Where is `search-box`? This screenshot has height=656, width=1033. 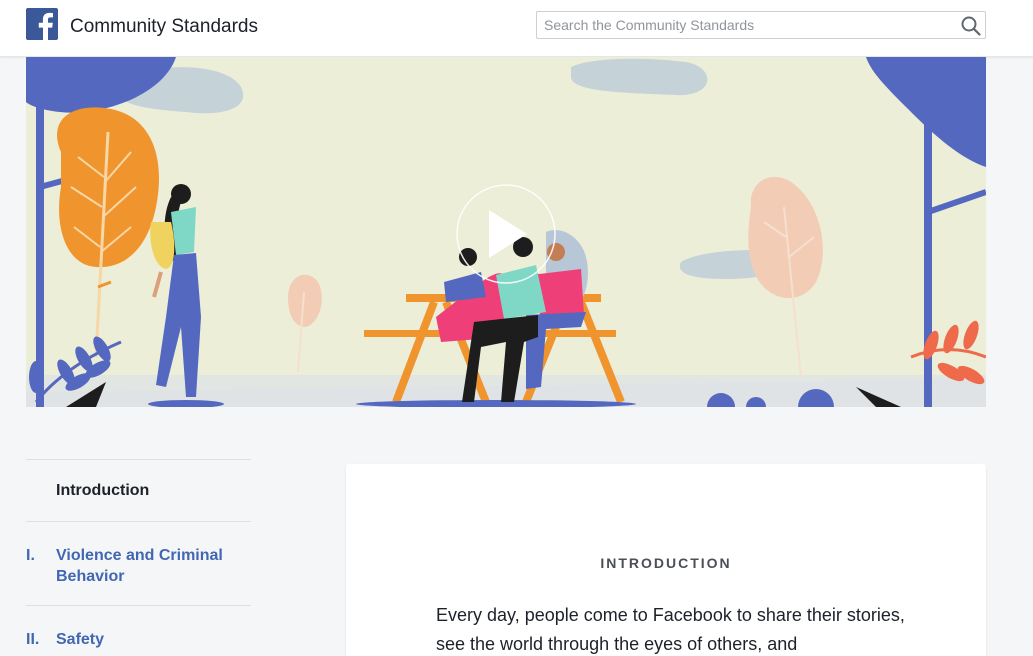
search-box is located at coordinates (761, 25).